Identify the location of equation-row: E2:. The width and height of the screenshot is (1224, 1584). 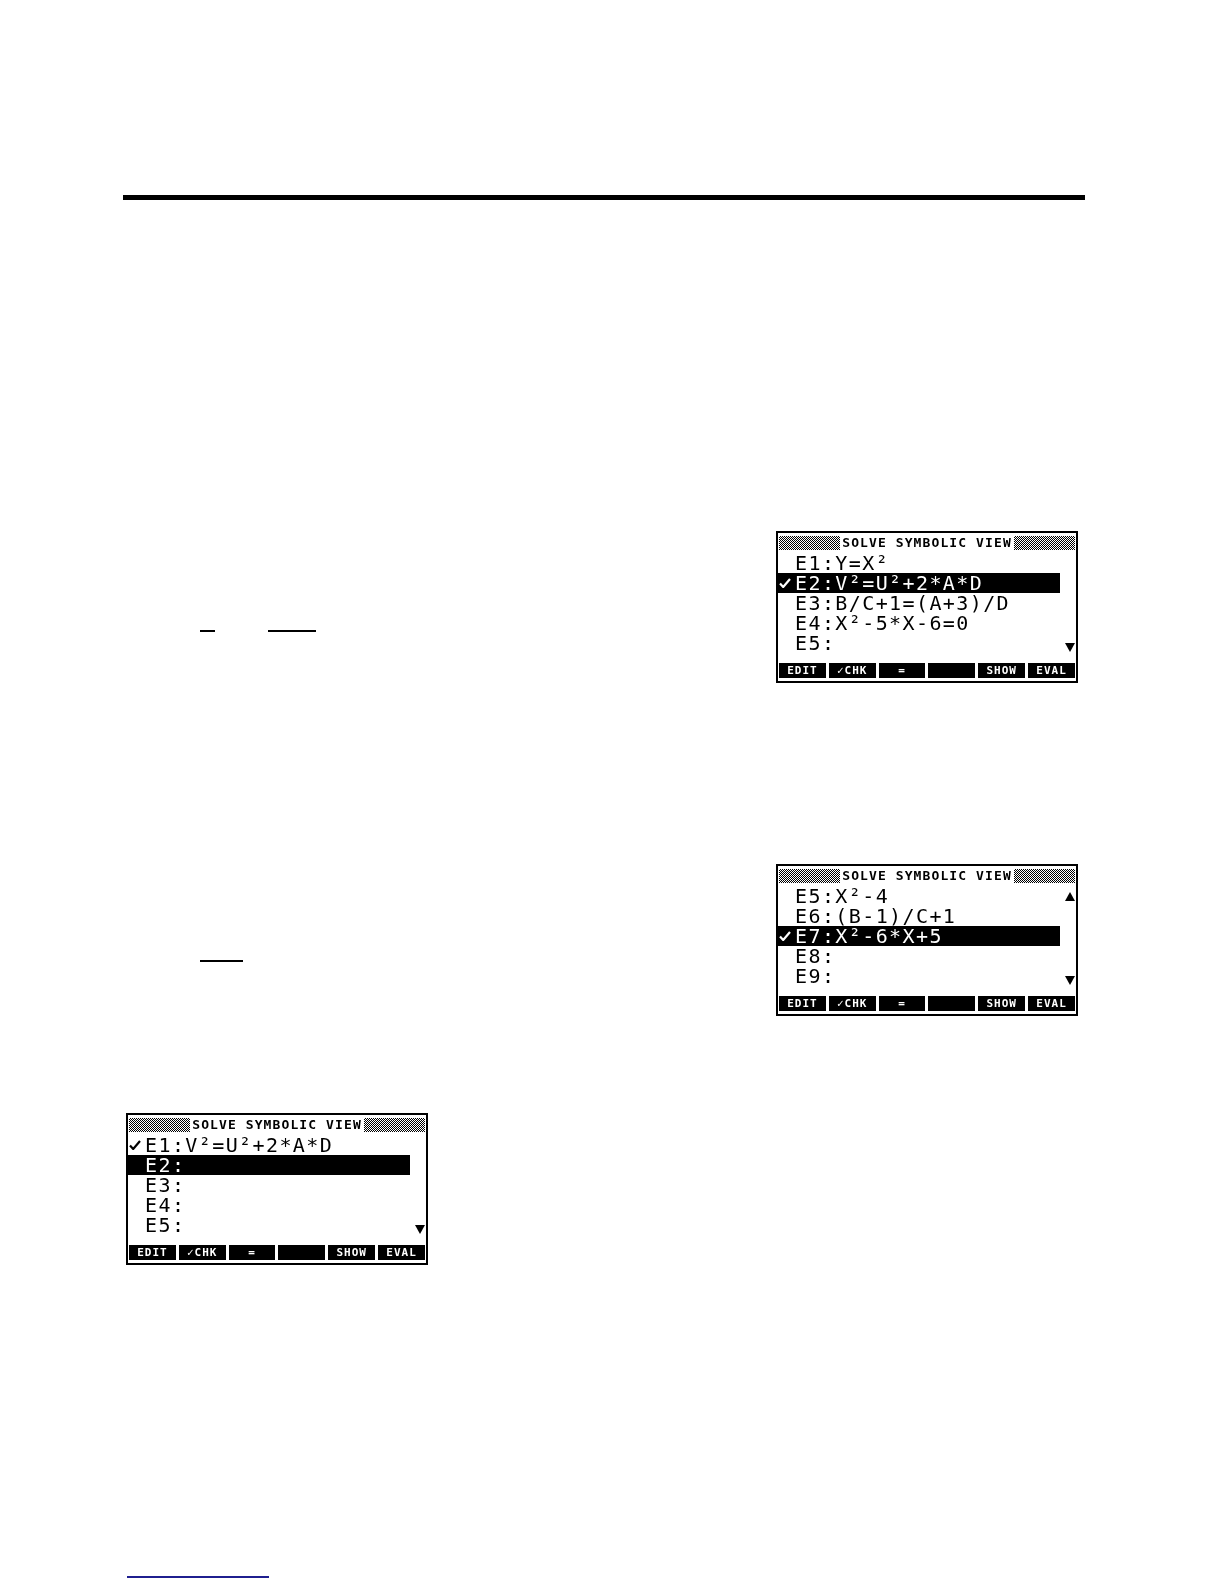
(269, 1165).